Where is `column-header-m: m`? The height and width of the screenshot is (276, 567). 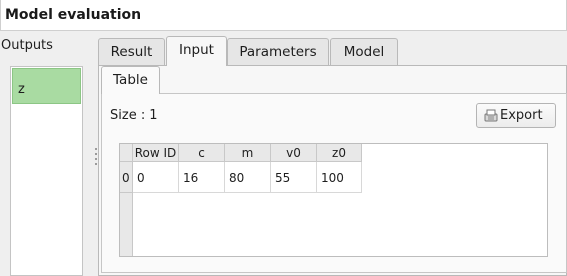
column-header-m: m is located at coordinates (248, 153).